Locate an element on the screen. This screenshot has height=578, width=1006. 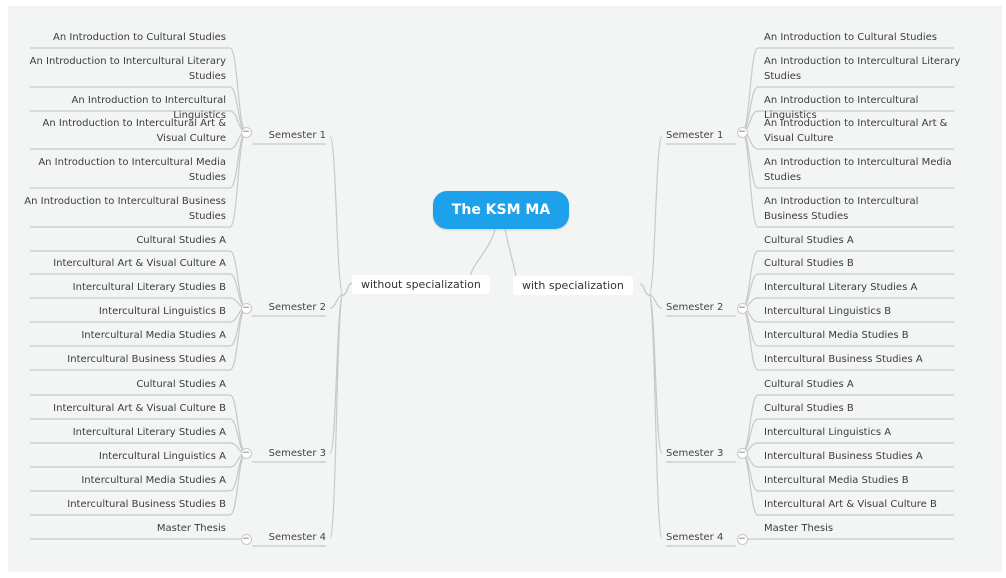
semester-2-with: Semester 2 is located at coordinates (698, 307).